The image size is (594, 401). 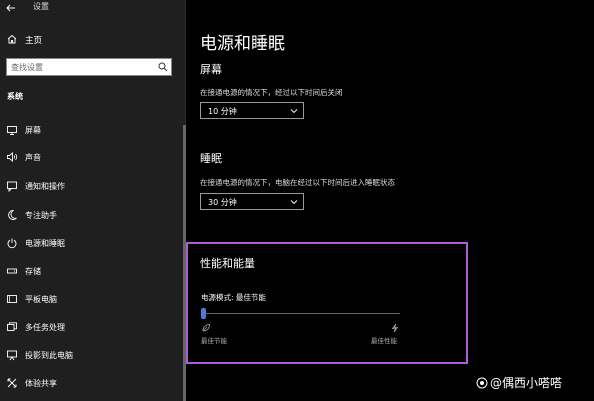 What do you see at coordinates (45, 186) in the screenshot?
I see `sidebar-item-label: 通知和操作` at bounding box center [45, 186].